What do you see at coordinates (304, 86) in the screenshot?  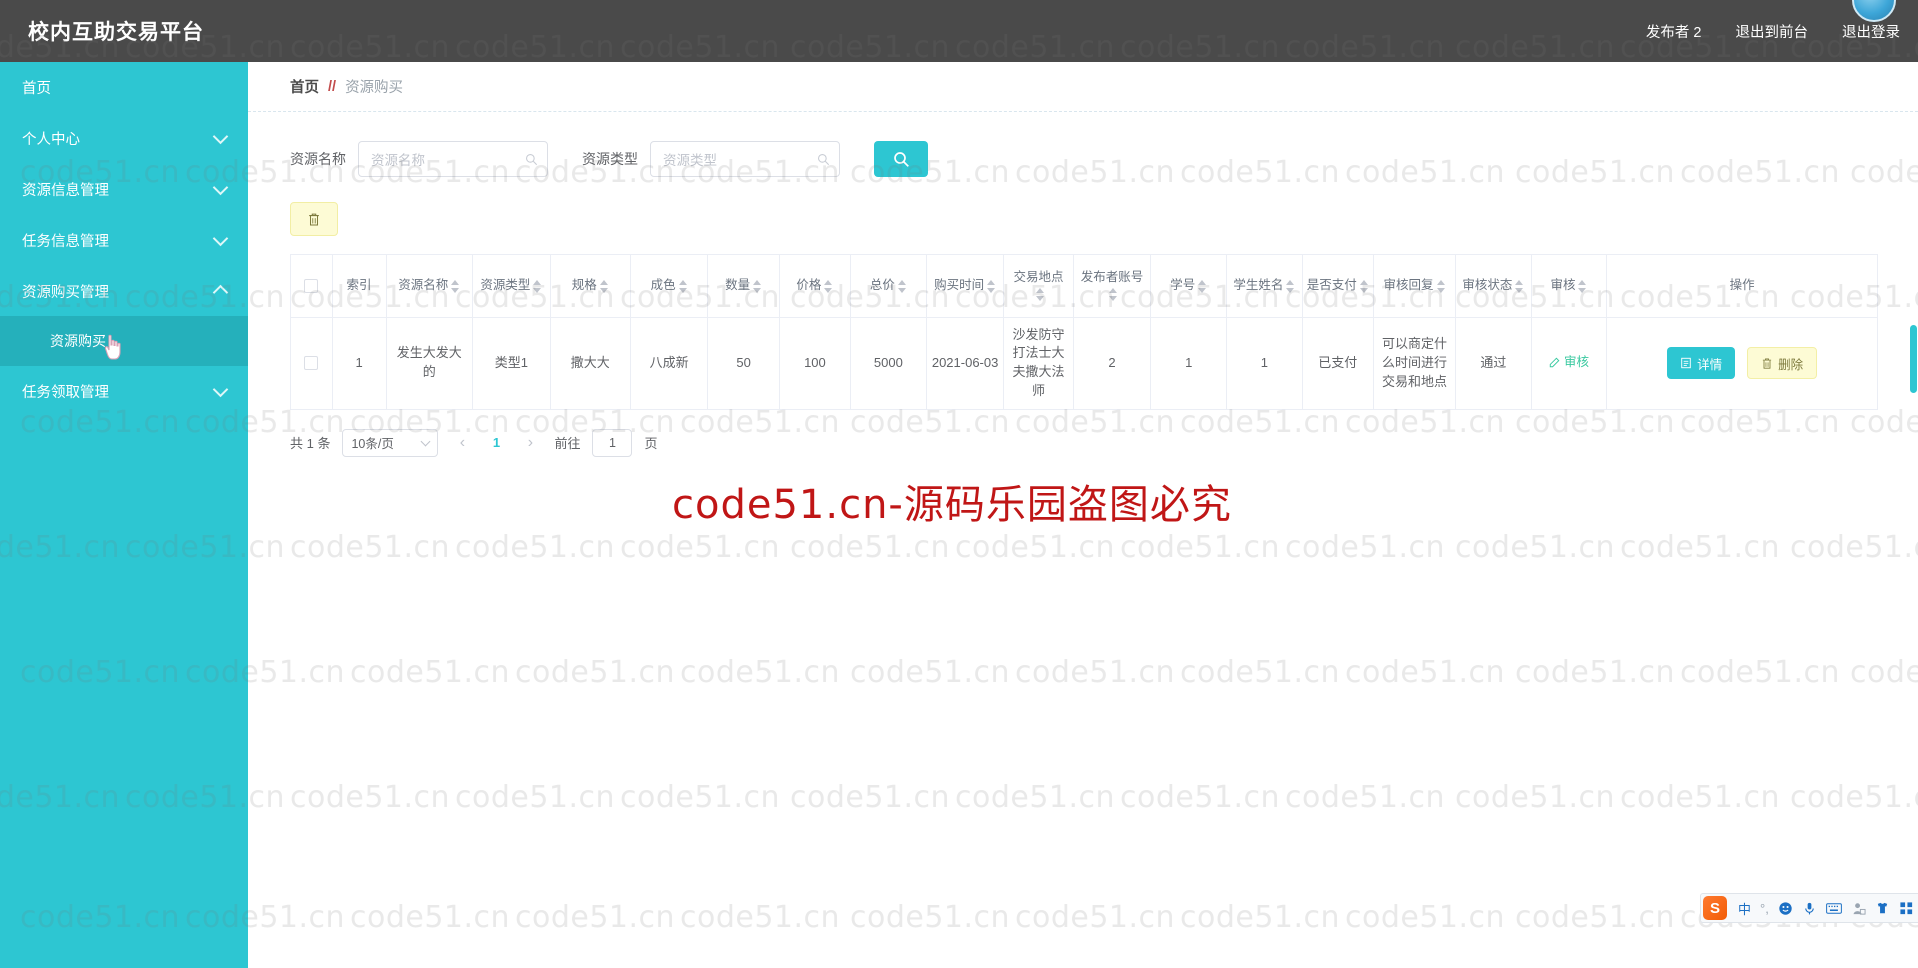 I see `breadcrumb-home: 首页` at bounding box center [304, 86].